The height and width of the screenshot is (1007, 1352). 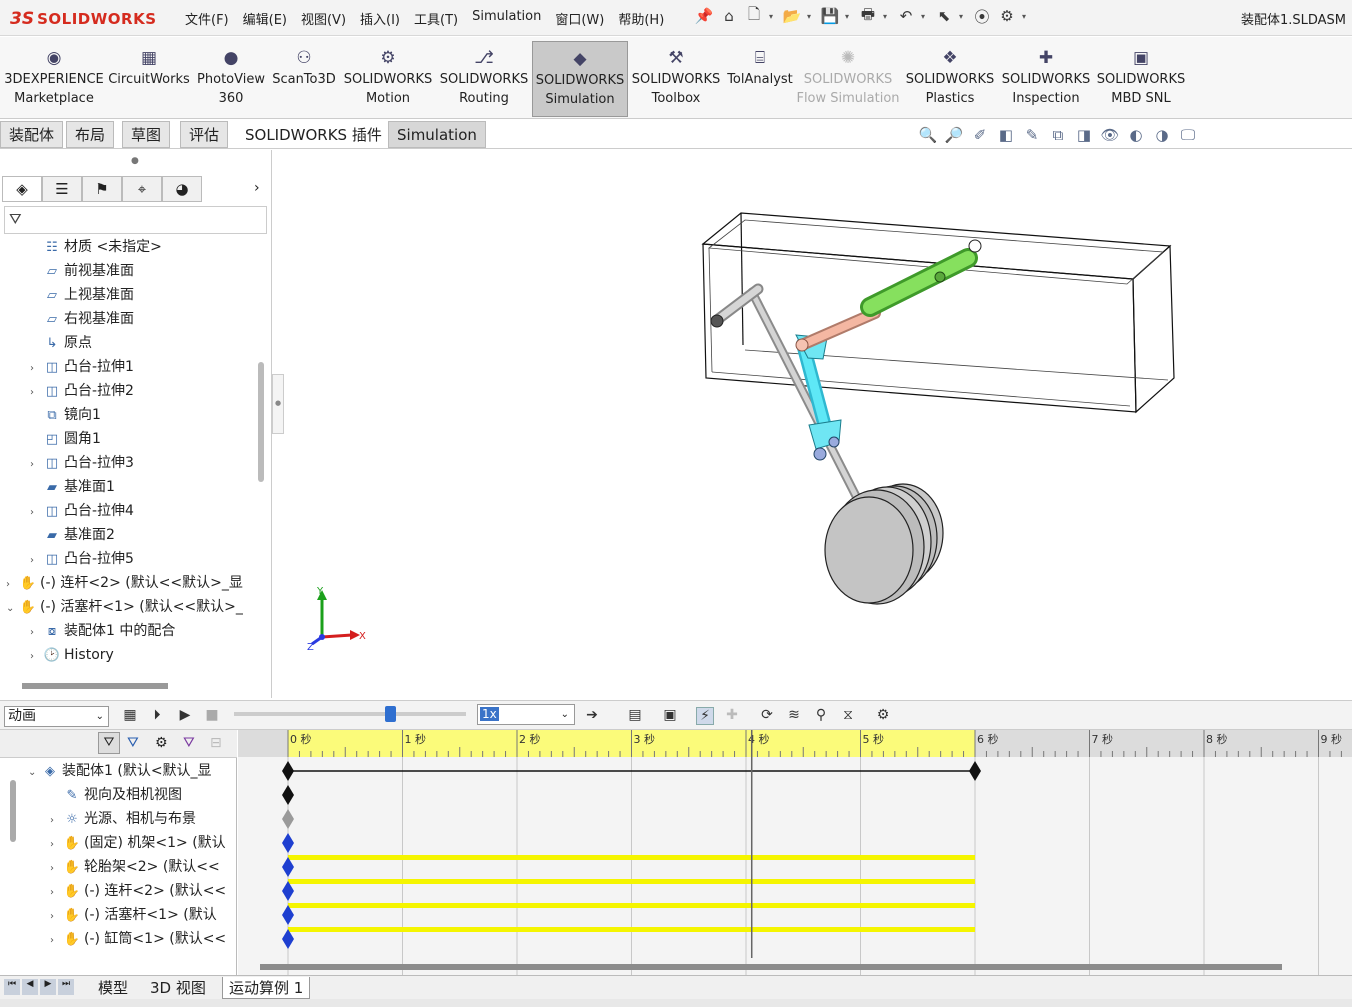 What do you see at coordinates (96, 247) in the screenshot?
I see `tree-item: ☷ 材质 <未指定>` at bounding box center [96, 247].